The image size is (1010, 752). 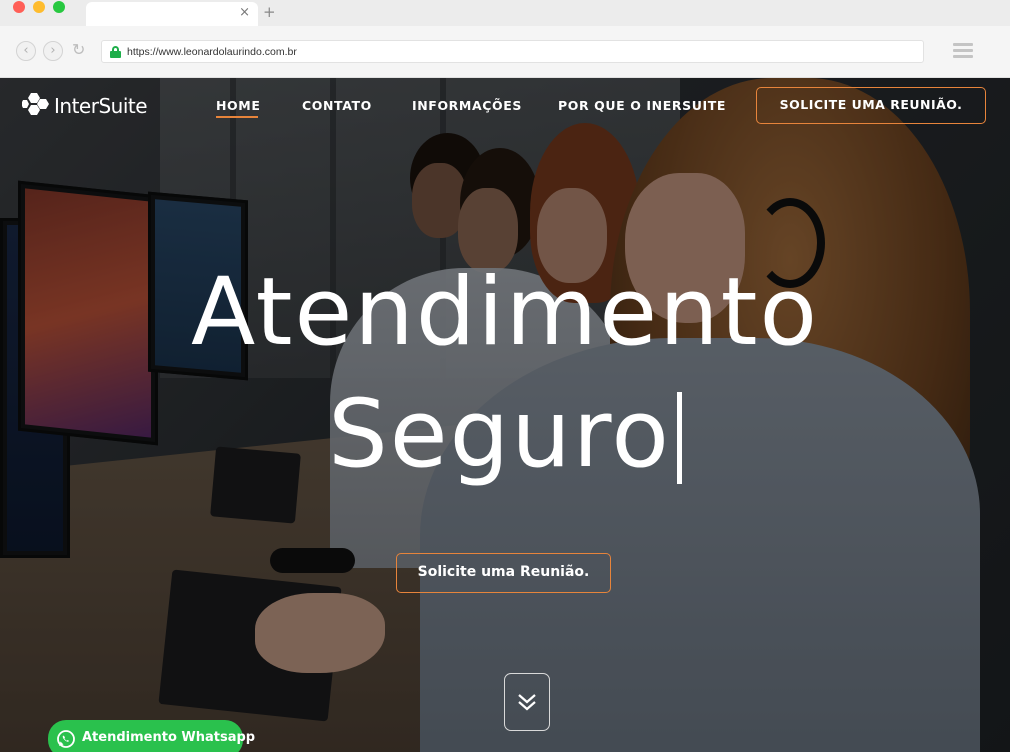 I want to click on minimize-window-button, so click(x=39, y=7).